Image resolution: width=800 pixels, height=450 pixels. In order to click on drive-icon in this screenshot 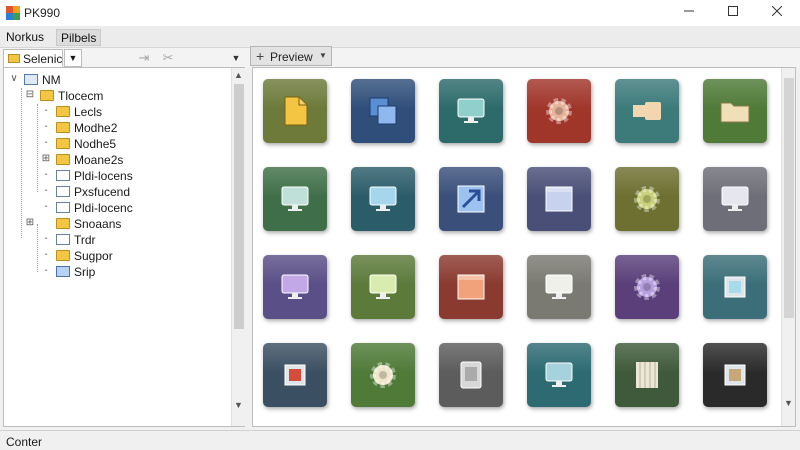, I will do `click(31, 79)`.